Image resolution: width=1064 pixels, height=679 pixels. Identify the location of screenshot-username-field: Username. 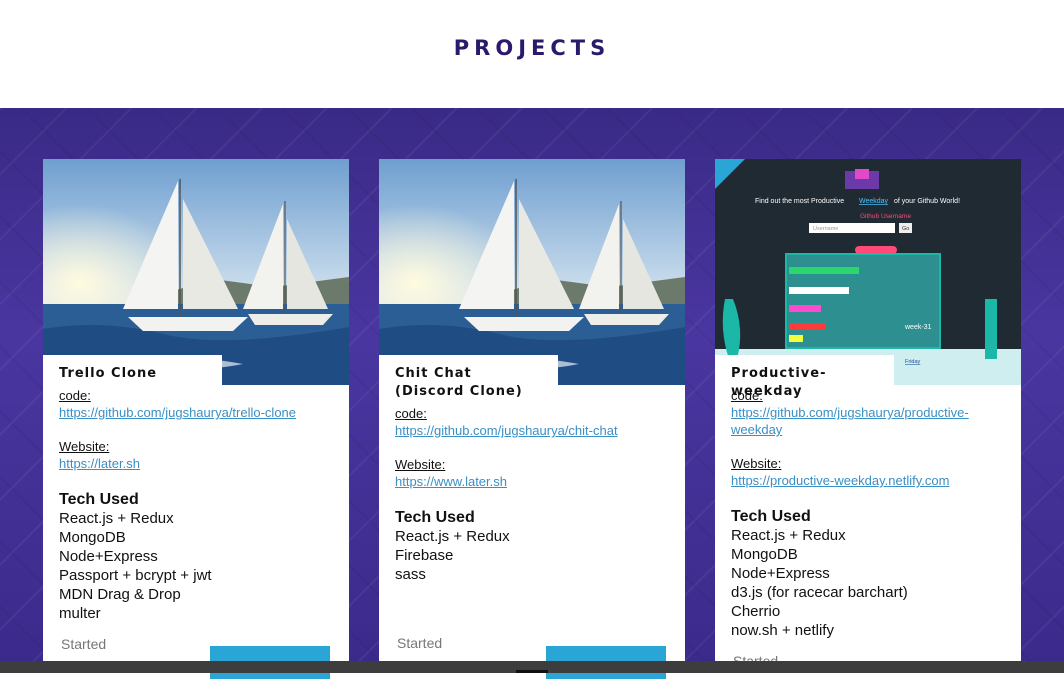
(825, 229).